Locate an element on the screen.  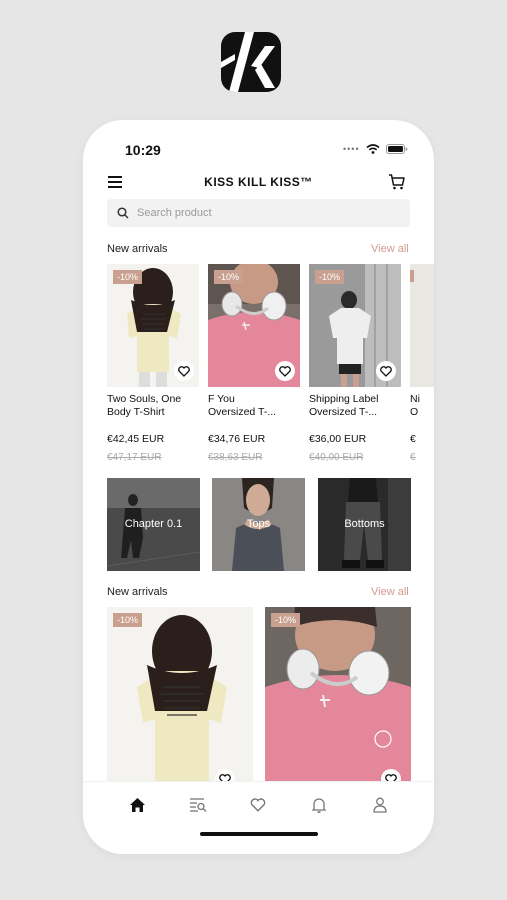
user-icon is located at coordinates (380, 805).